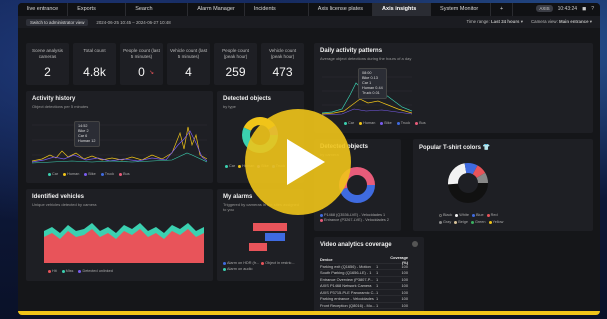 The height and width of the screenshot is (319, 607). Describe the element at coordinates (47, 72) in the screenshot. I see `kpi-value: 2` at that location.